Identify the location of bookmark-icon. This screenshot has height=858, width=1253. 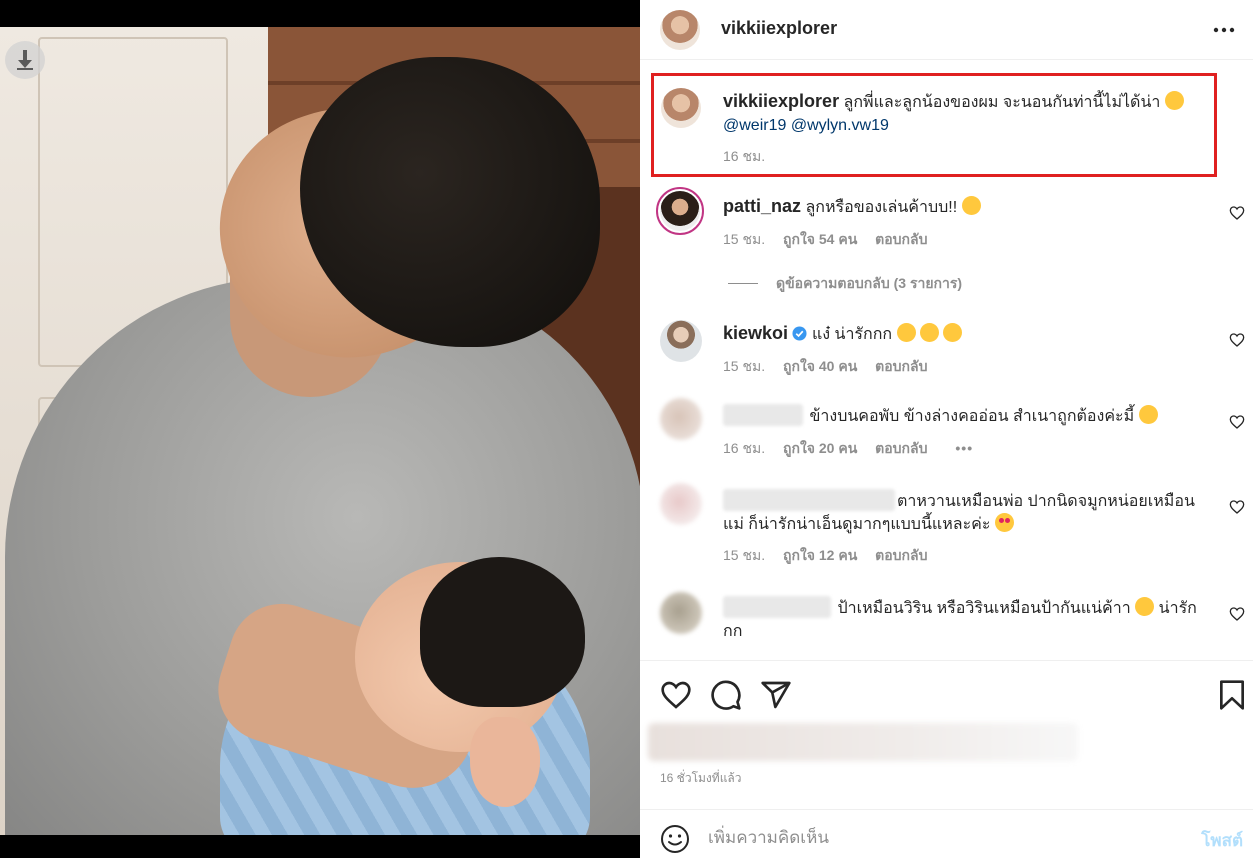
(1232, 695).